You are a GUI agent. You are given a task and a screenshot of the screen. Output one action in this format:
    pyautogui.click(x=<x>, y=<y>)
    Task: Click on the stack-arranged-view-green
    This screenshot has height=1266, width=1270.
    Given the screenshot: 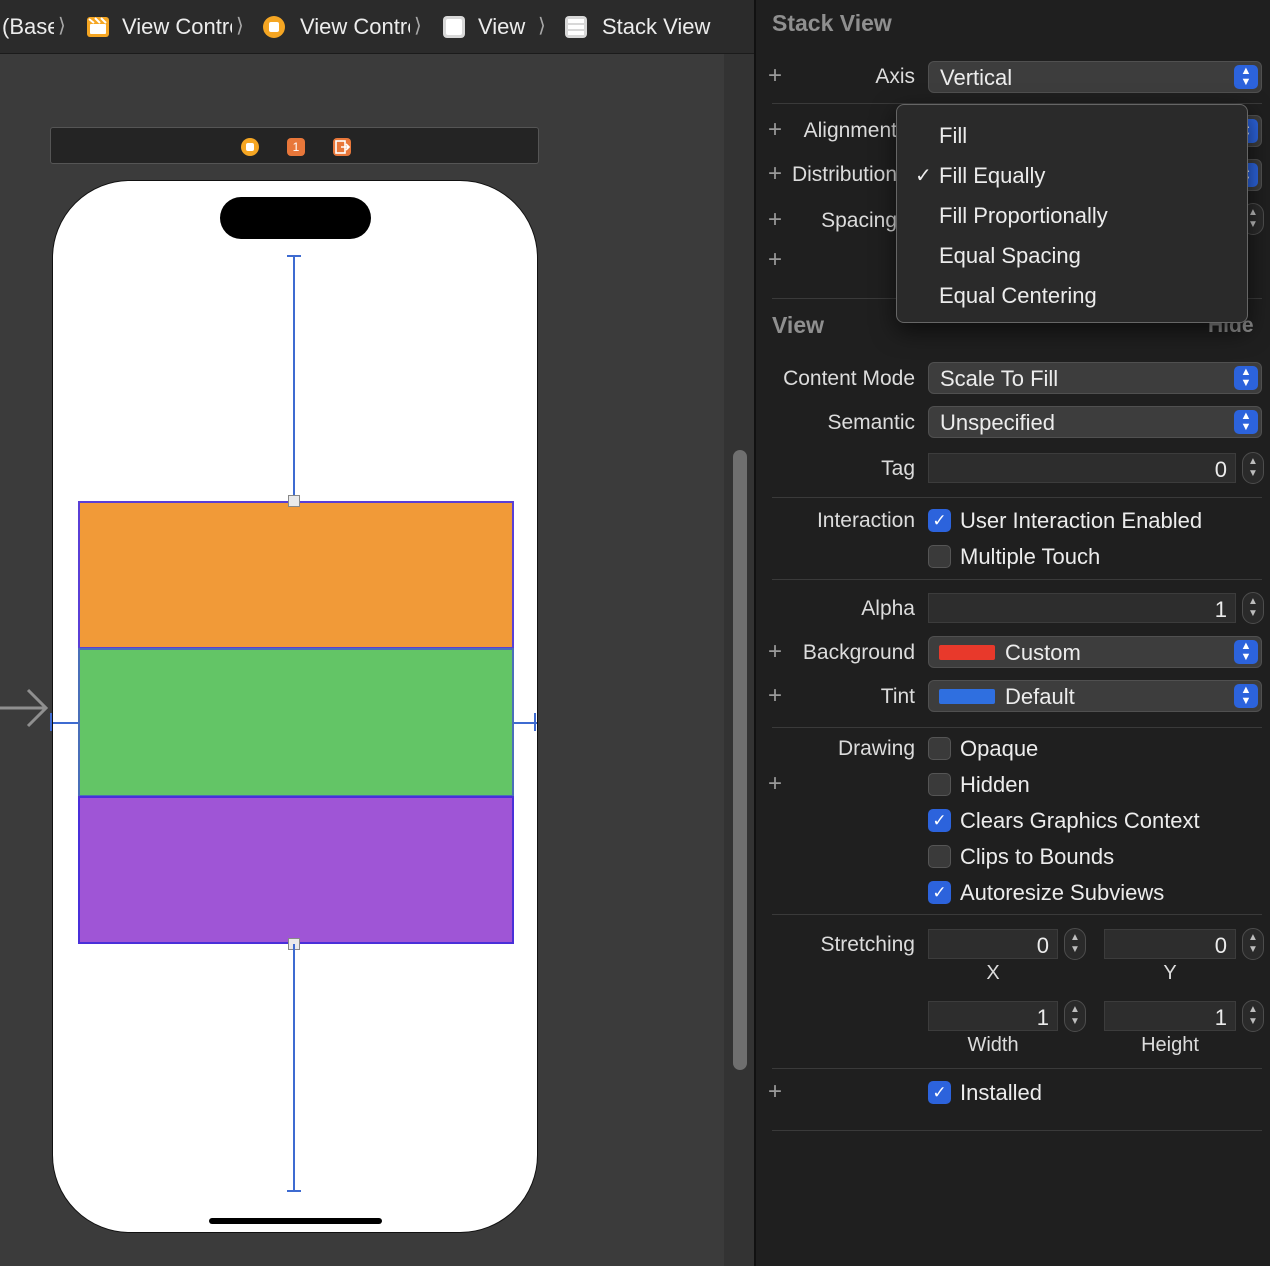 What is the action you would take?
    pyautogui.click(x=296, y=722)
    